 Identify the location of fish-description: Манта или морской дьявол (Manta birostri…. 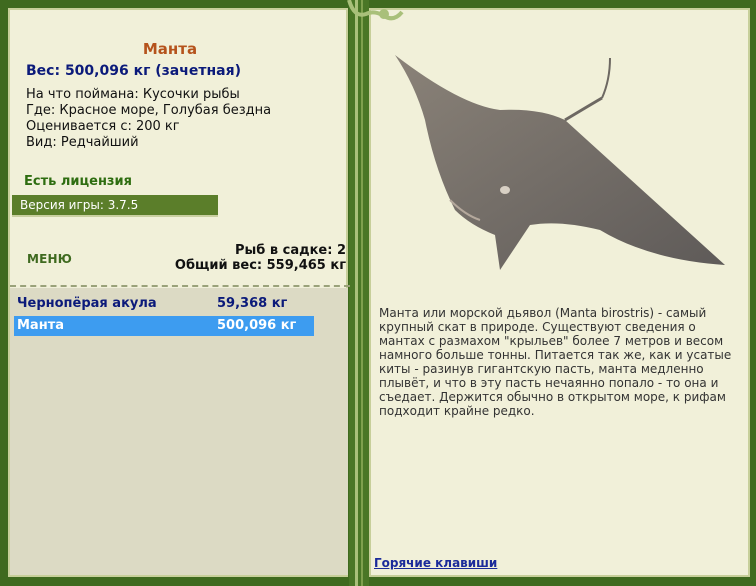
(555, 362).